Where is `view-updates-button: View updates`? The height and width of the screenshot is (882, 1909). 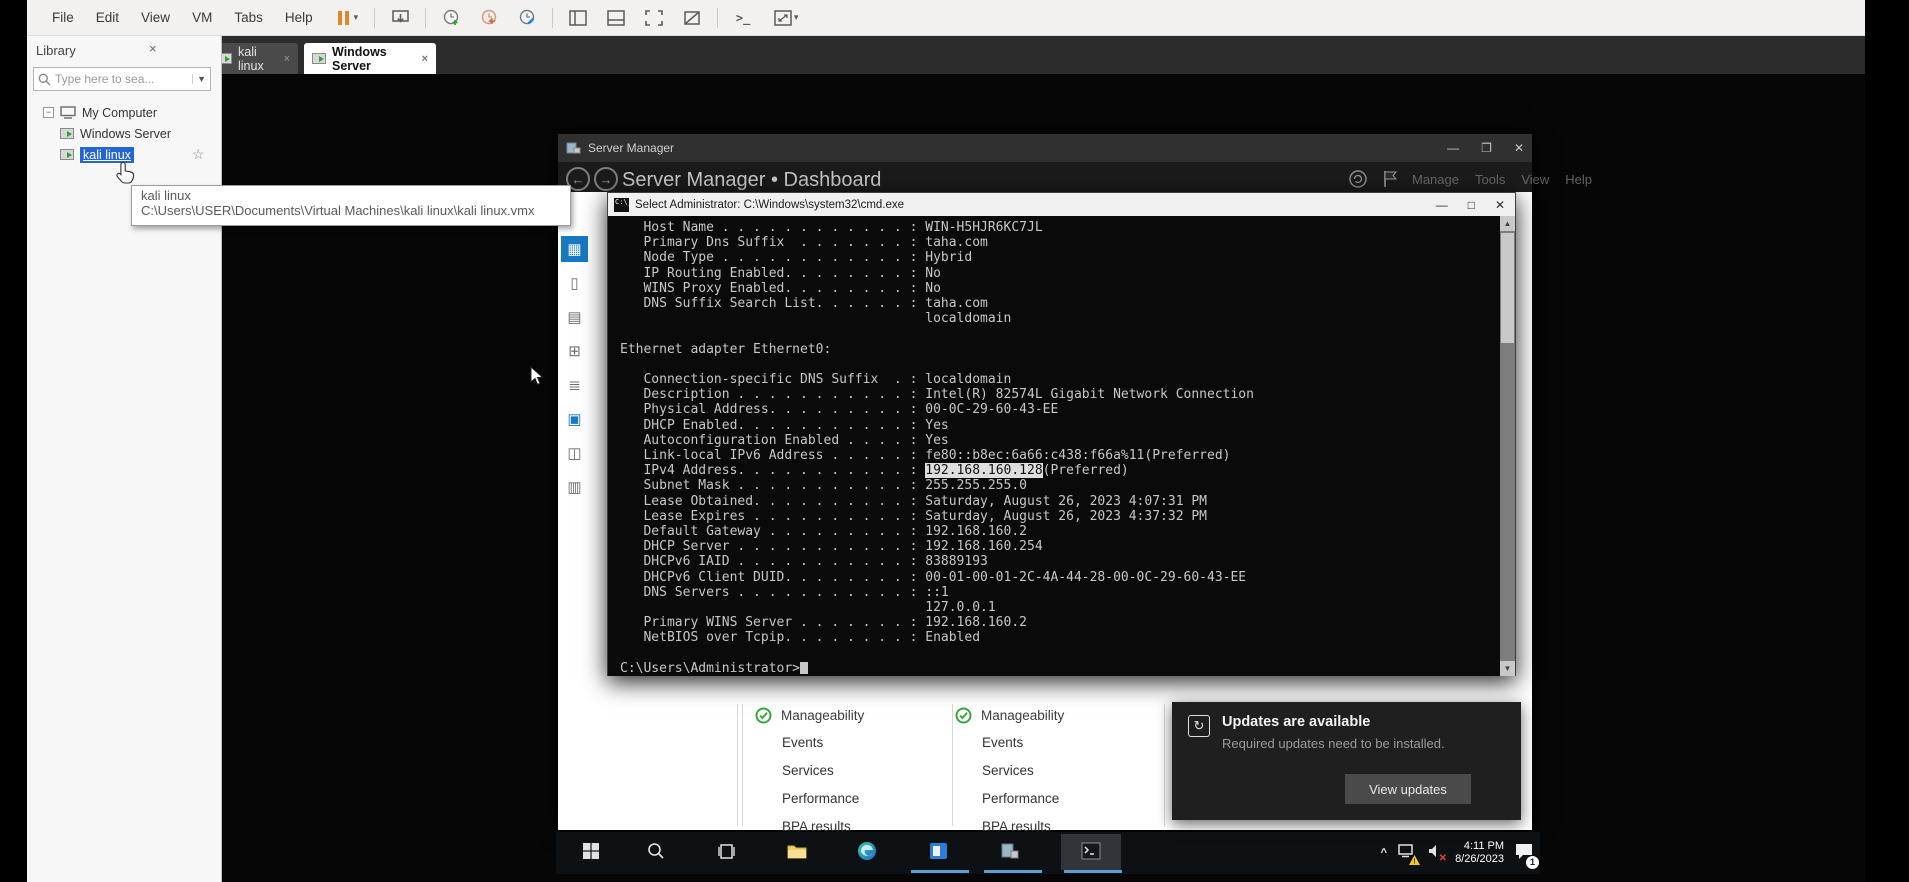 view-updates-button: View updates is located at coordinates (1408, 789).